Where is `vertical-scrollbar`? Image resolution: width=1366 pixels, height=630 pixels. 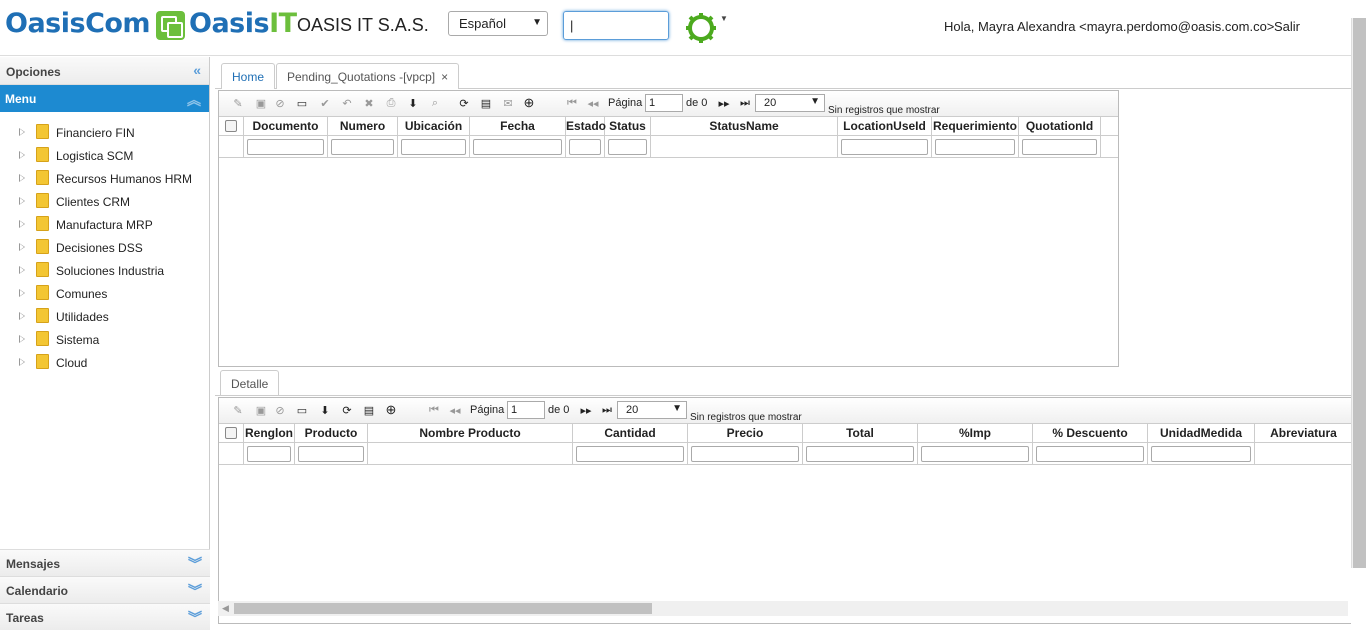
vertical-scrollbar is located at coordinates (1358, 293).